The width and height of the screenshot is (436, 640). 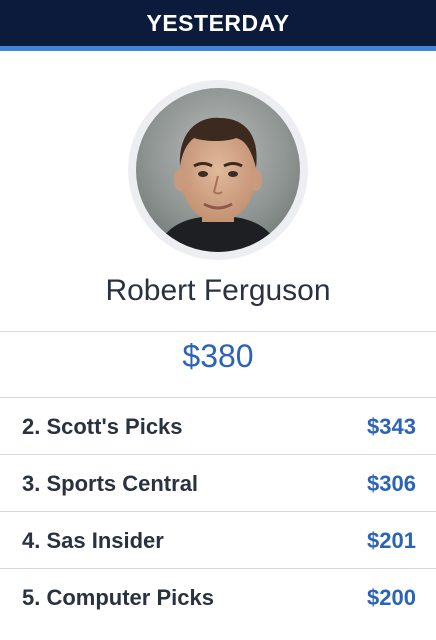 I want to click on row-label: 4. Sas Insider, so click(x=93, y=540).